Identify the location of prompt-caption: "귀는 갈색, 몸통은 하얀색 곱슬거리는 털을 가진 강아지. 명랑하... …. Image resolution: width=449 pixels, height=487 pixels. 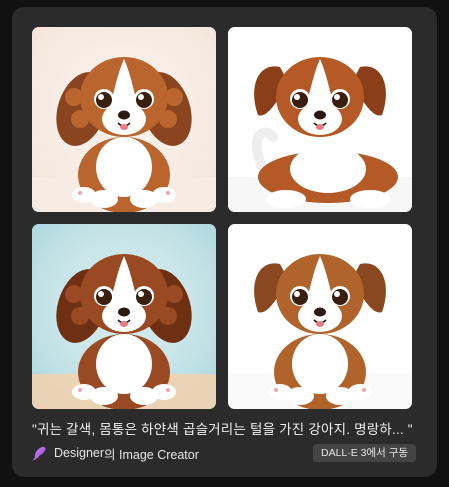
(222, 429).